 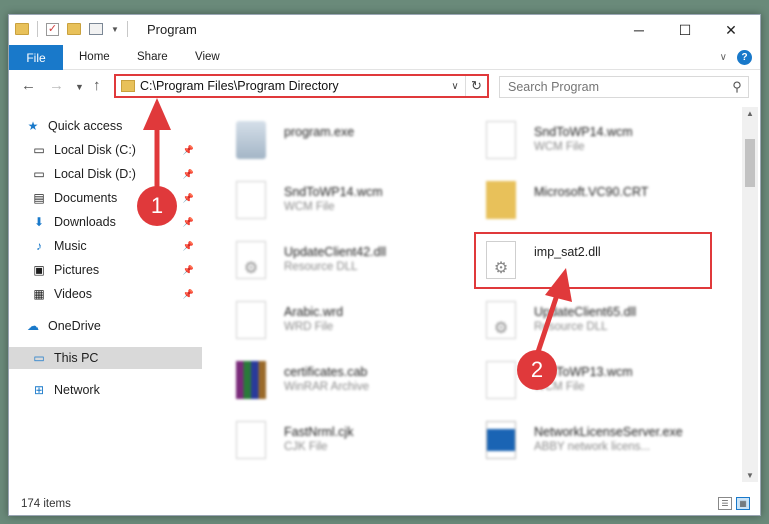 What do you see at coordinates (46, 504) in the screenshot?
I see `item-count: 174 items` at bounding box center [46, 504].